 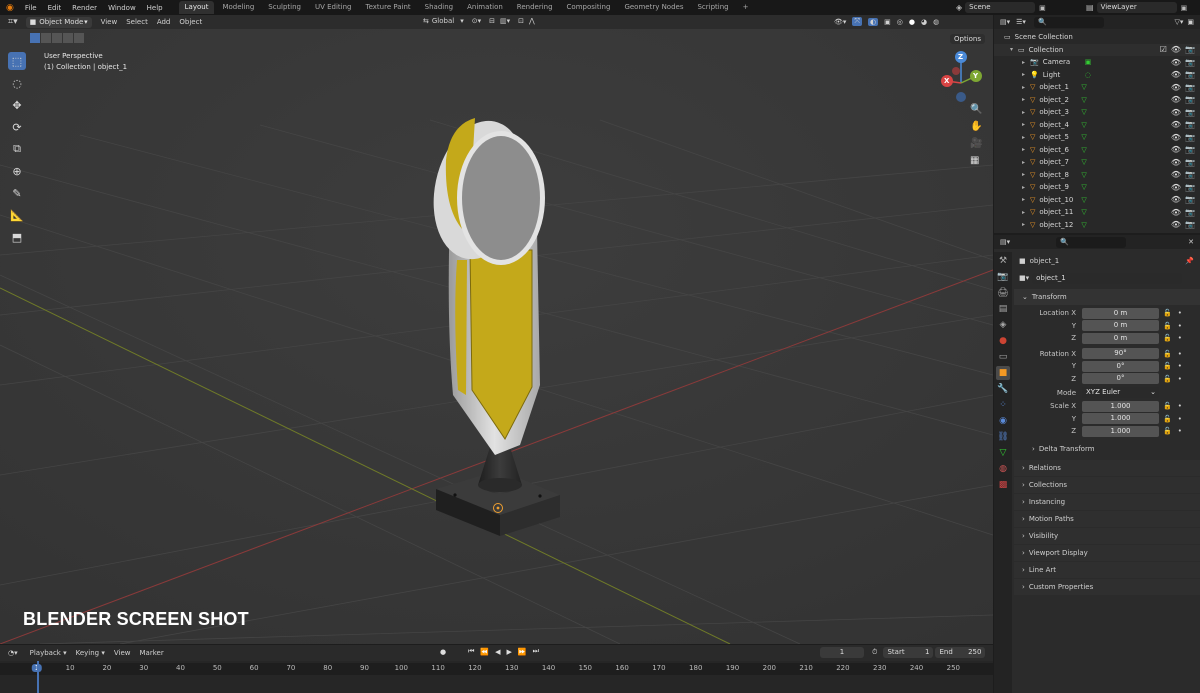 I want to click on clock-icon: ⏱, so click(x=874, y=652).